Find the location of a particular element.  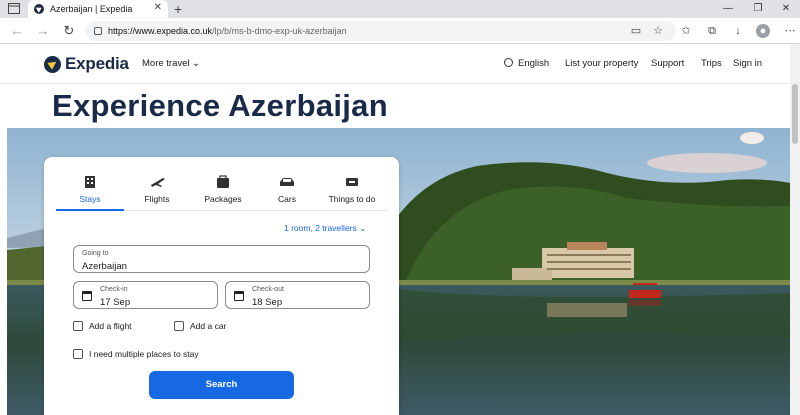

globe-icon is located at coordinates (508, 62).